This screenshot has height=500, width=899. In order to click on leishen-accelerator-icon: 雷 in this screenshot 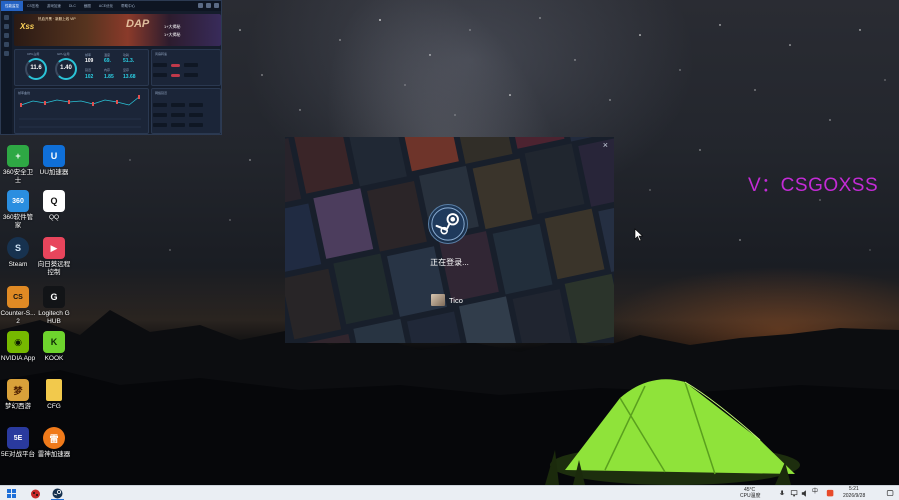, I will do `click(54, 438)`.